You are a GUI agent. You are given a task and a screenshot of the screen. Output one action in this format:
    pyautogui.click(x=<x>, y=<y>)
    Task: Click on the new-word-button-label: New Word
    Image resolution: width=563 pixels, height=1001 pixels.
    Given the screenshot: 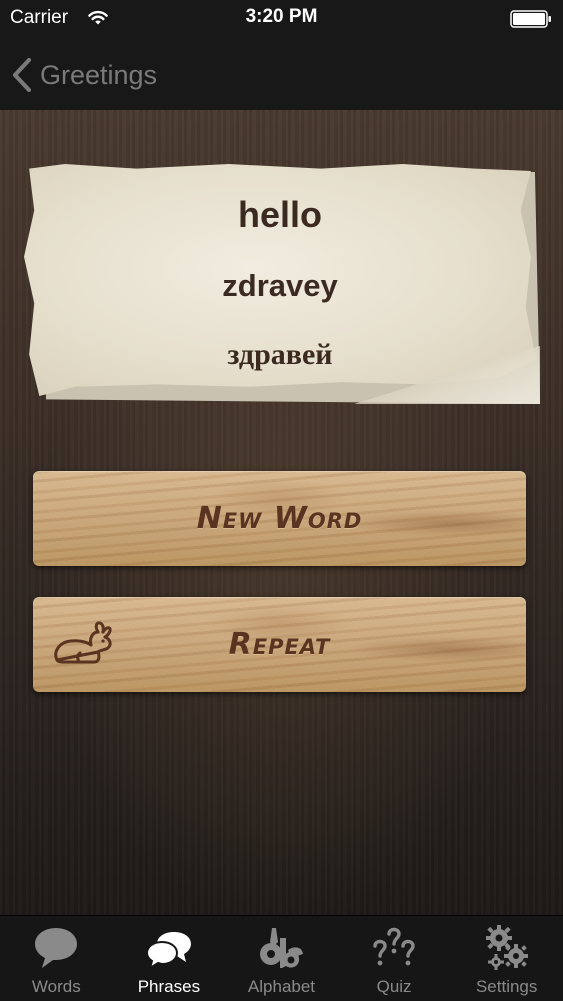 What is the action you would take?
    pyautogui.click(x=279, y=518)
    